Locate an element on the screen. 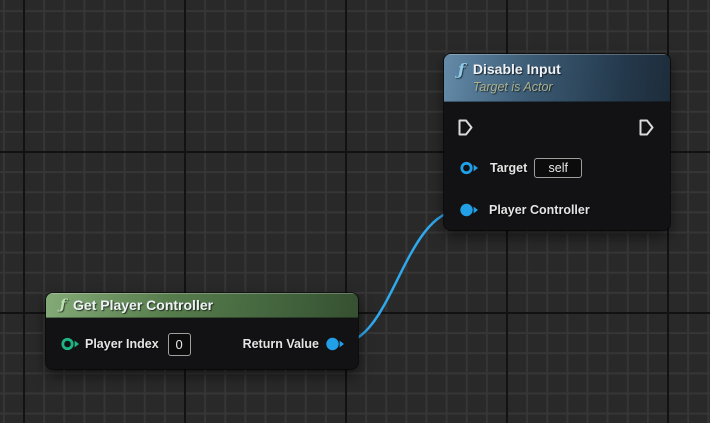 This screenshot has width=710, height=423. player-controller-pin-row: Player Controller is located at coordinates (525, 209).